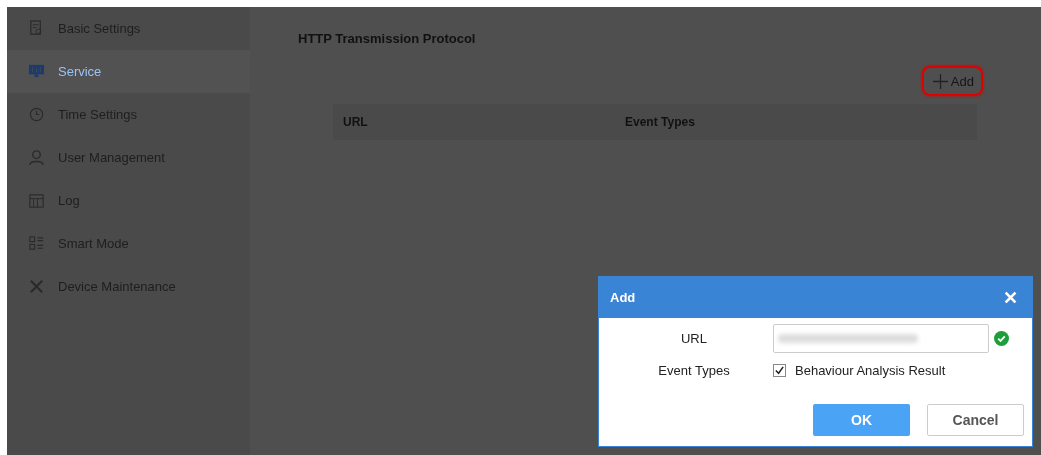 The width and height of the screenshot is (1041, 455). Describe the element at coordinates (694, 370) in the screenshot. I see `field-label: Event Types` at that location.